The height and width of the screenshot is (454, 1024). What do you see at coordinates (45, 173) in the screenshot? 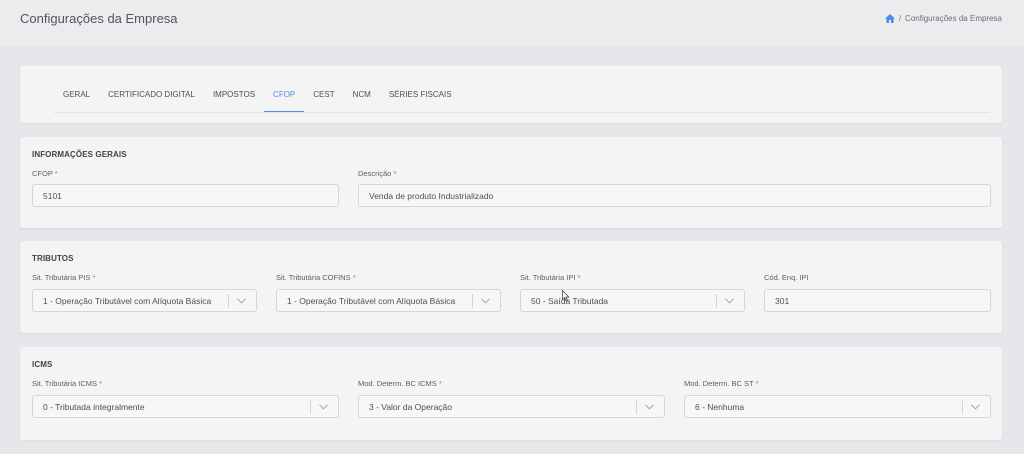
I see `cfop-label: CFOP *` at bounding box center [45, 173].